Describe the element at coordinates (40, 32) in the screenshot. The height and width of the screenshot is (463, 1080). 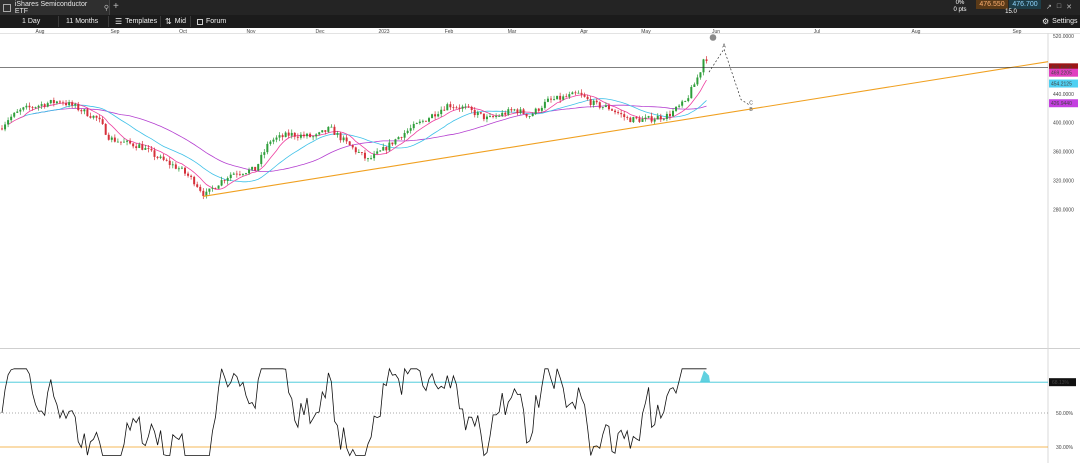
I see `month-label: Aug` at that location.